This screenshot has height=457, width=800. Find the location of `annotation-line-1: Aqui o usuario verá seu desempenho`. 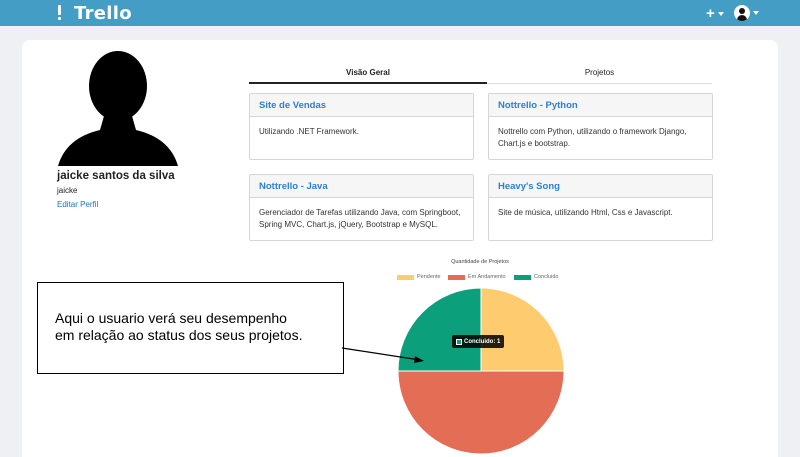

annotation-line-1: Aqui o usuario verá seu desempenho is located at coordinates (171, 318).